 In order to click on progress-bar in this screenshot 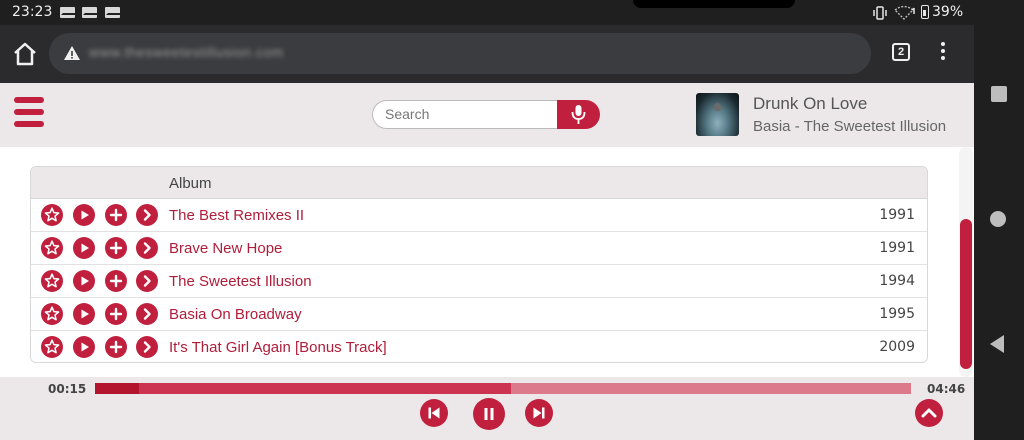, I will do `click(503, 388)`.